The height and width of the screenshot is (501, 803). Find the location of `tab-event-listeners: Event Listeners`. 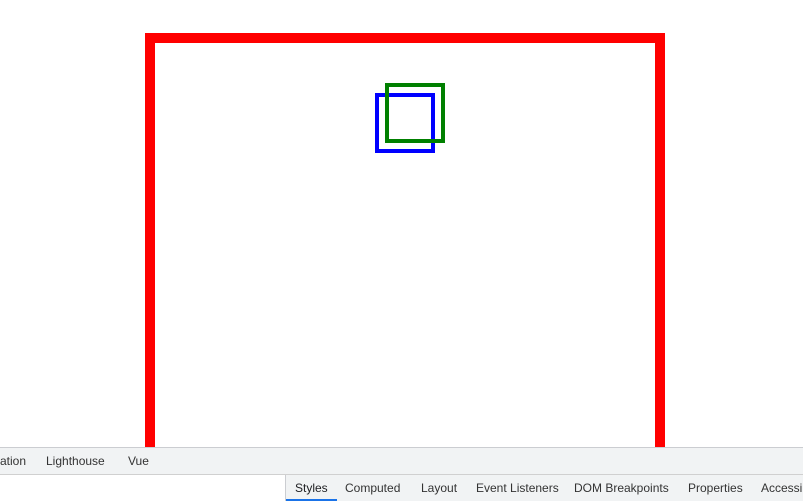

tab-event-listeners: Event Listeners is located at coordinates (517, 488).